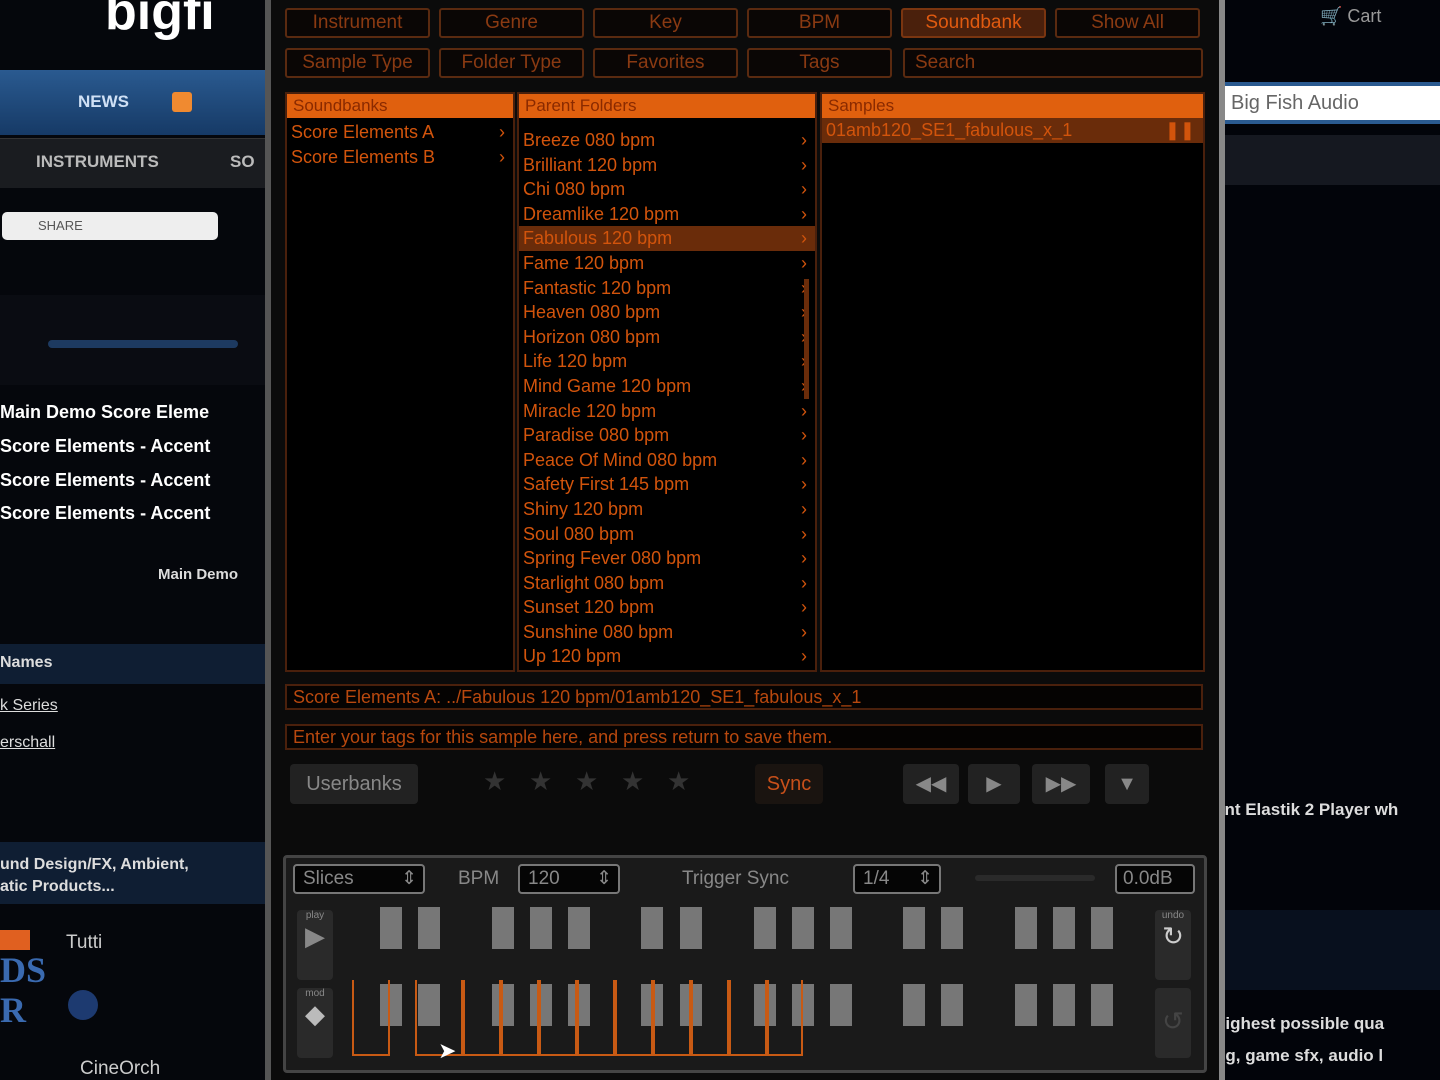 This screenshot has width=1440, height=1080. I want to click on list-item: Life 120 bpm›, so click(667, 361).